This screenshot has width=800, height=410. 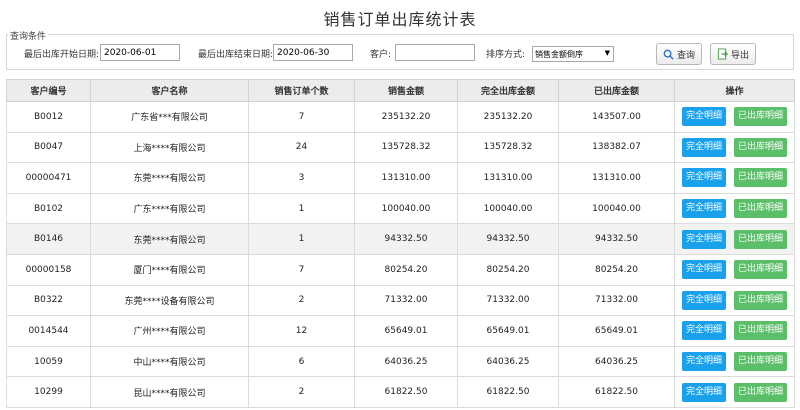 I want to click on export-icon, so click(x=722, y=54).